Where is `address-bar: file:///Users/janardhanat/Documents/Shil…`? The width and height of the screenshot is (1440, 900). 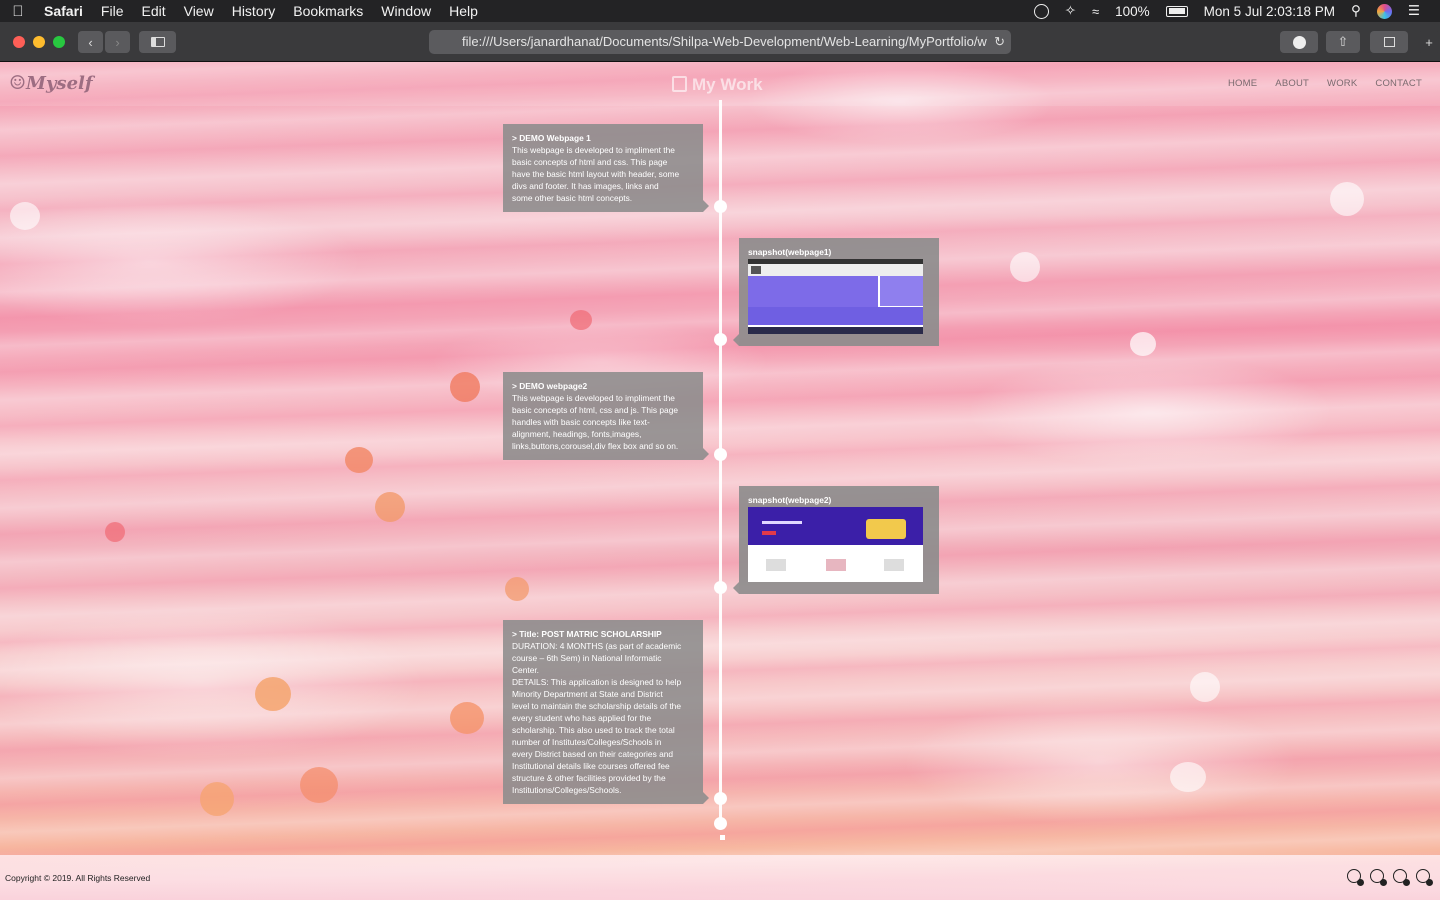
address-bar: file:///Users/janardhanat/Documents/Shil… is located at coordinates (720, 42).